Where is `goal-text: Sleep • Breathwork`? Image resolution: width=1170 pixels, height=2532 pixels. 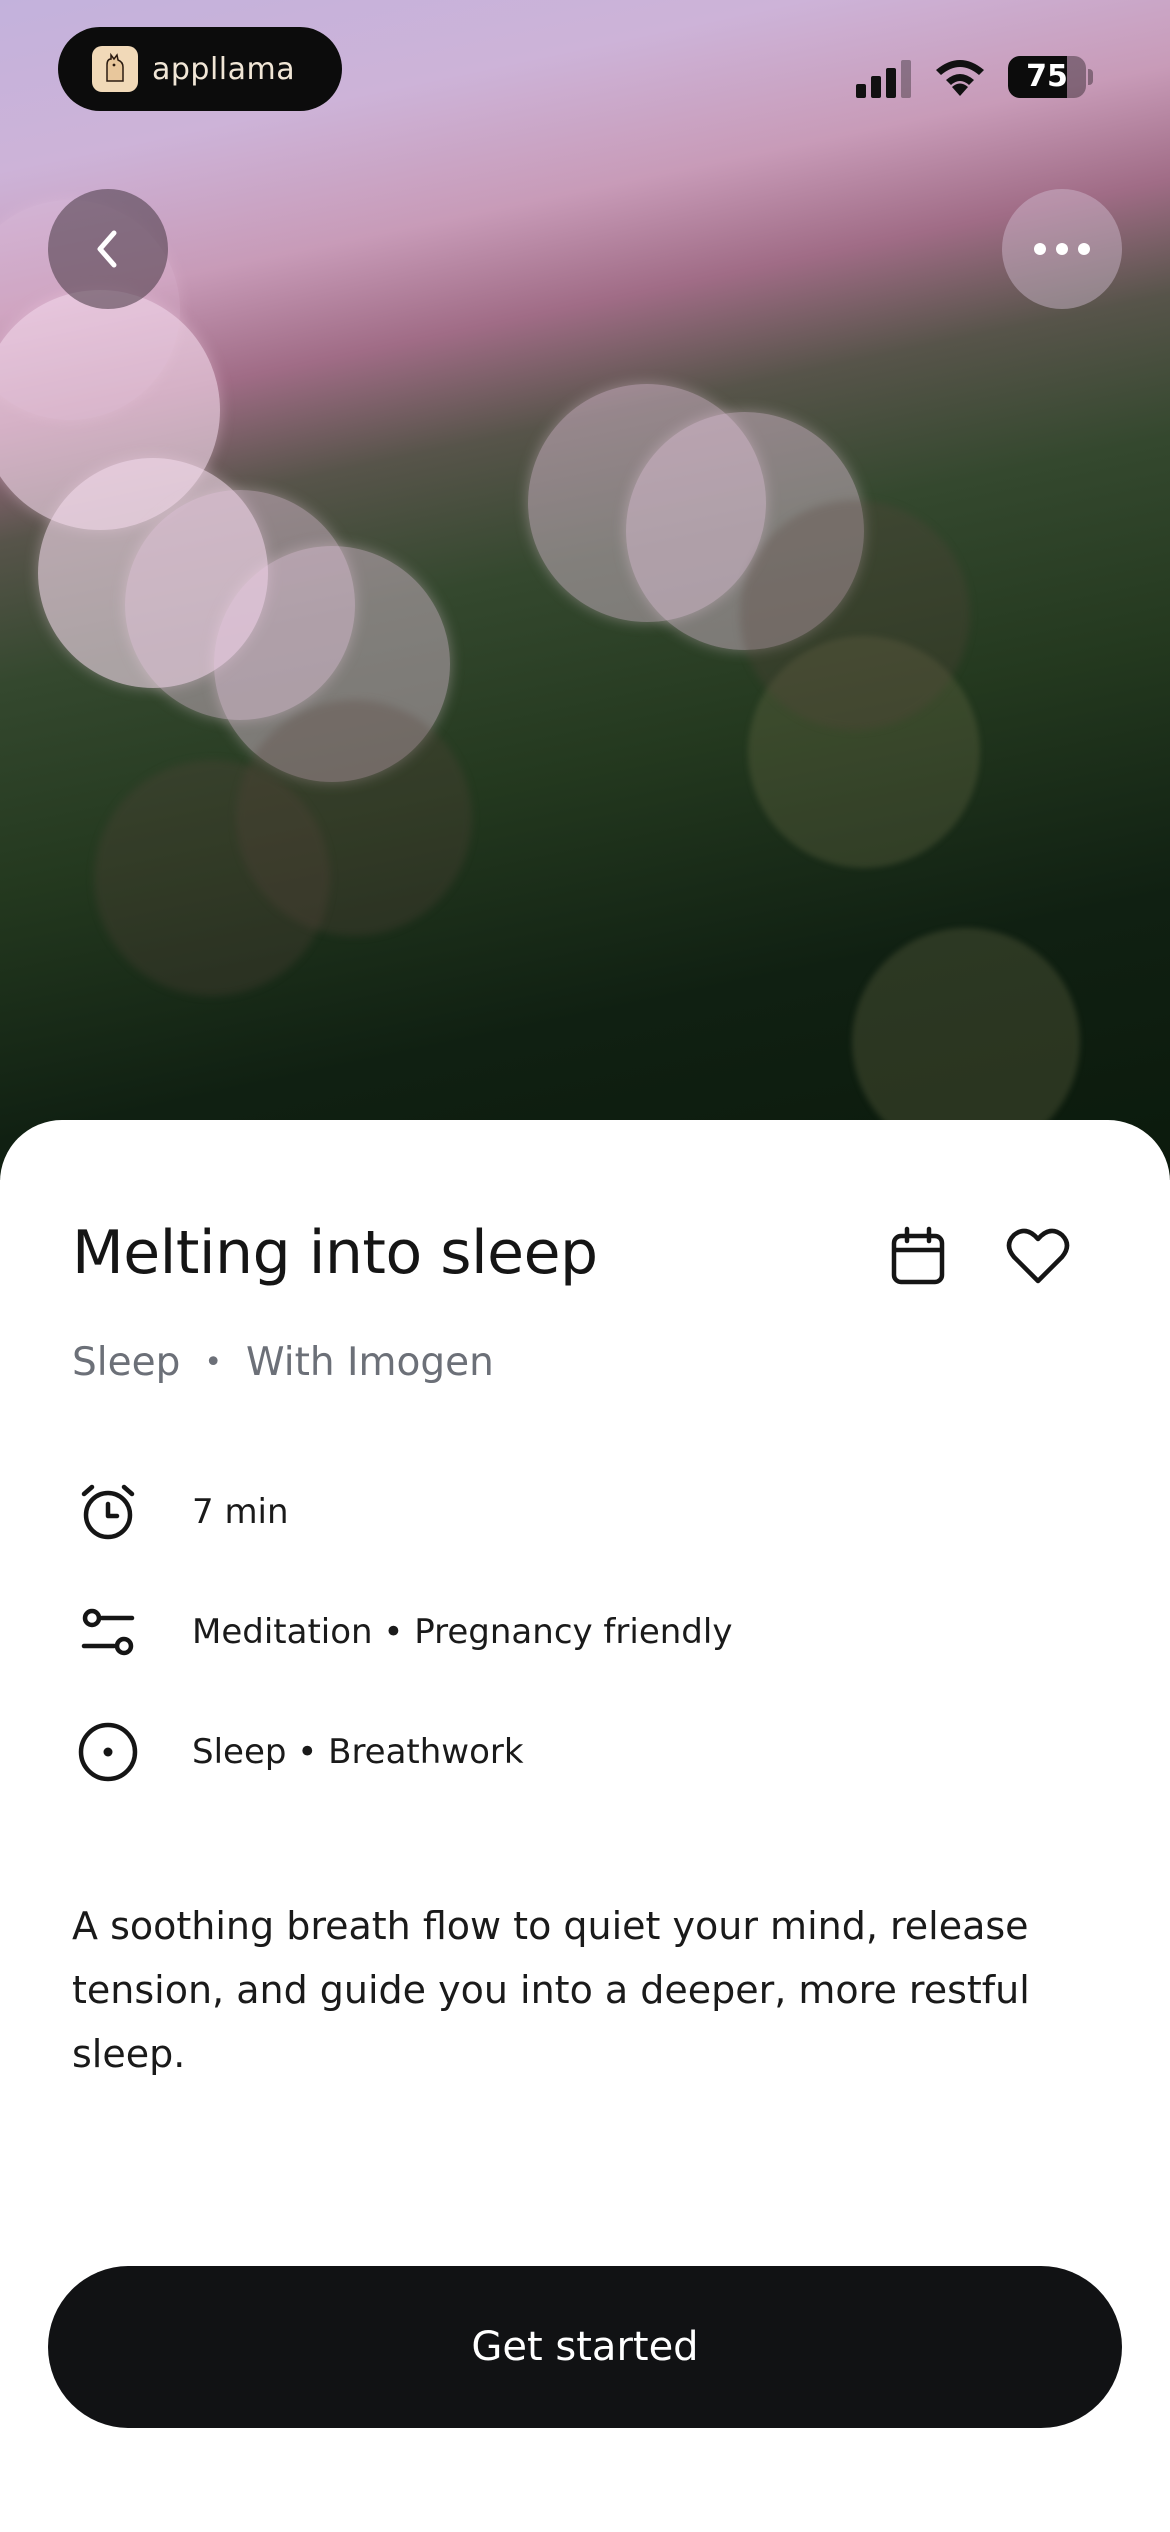 goal-text: Sleep • Breathwork is located at coordinates (358, 1752).